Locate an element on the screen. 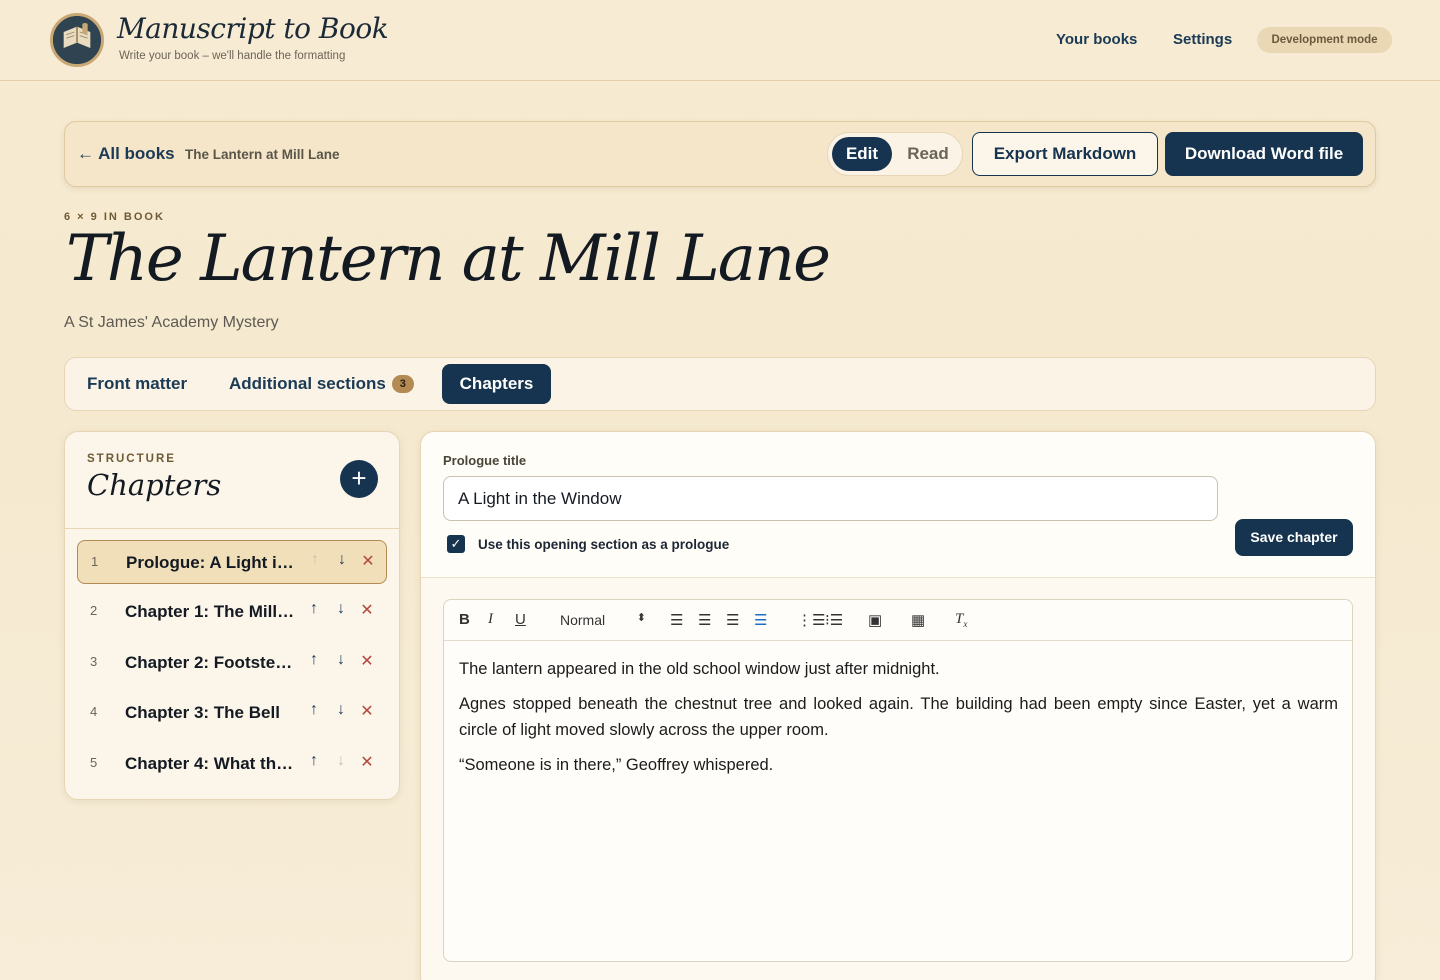 The height and width of the screenshot is (980, 1440). sidebar-title: Chapters is located at coordinates (154, 485).